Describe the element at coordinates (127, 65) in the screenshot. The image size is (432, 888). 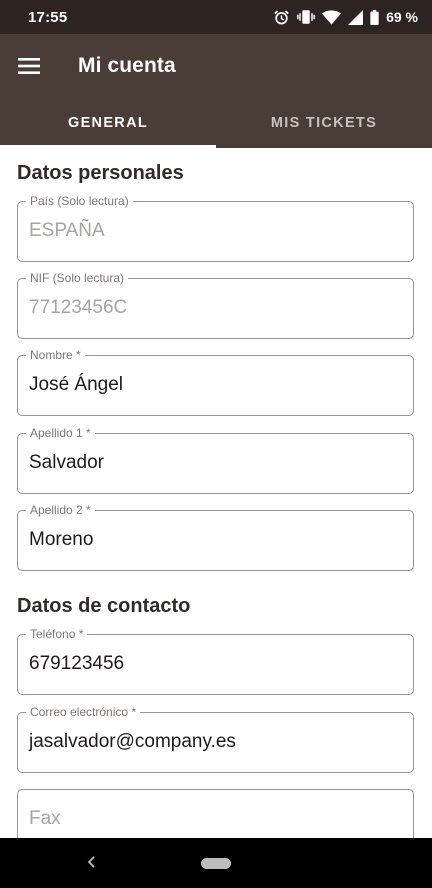
I see `page-title: Mi cuenta` at that location.